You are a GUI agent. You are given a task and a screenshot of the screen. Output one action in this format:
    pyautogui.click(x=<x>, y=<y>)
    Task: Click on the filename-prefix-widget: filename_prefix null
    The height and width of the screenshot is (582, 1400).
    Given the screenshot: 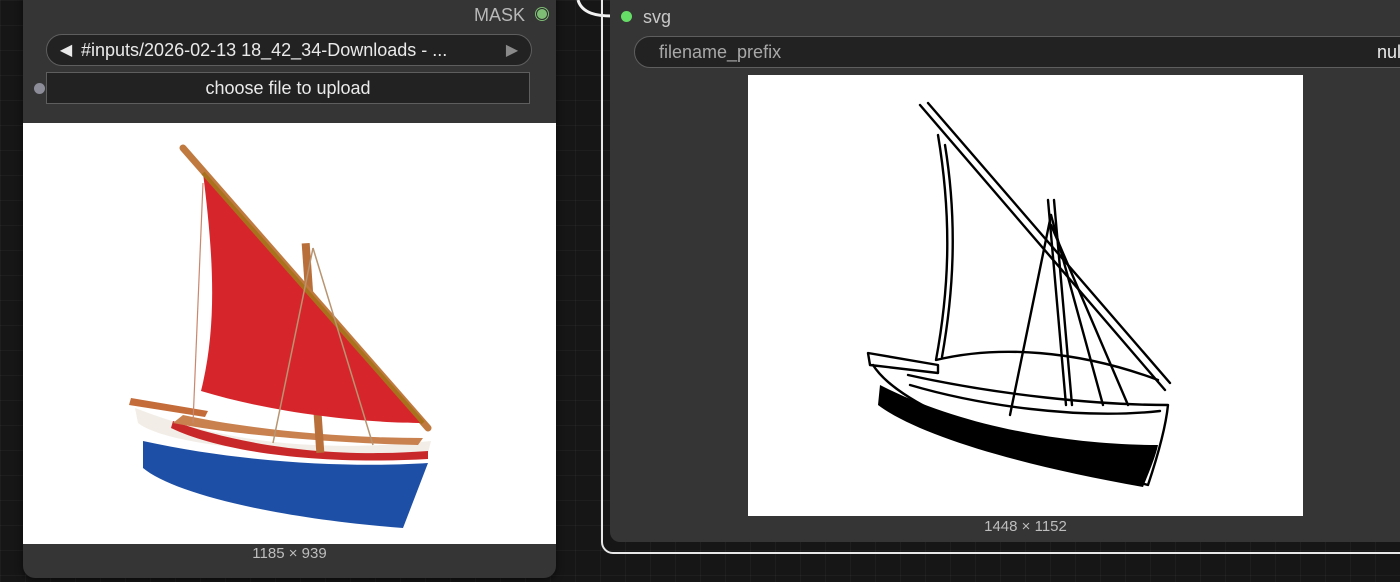 What is the action you would take?
    pyautogui.click(x=1017, y=52)
    